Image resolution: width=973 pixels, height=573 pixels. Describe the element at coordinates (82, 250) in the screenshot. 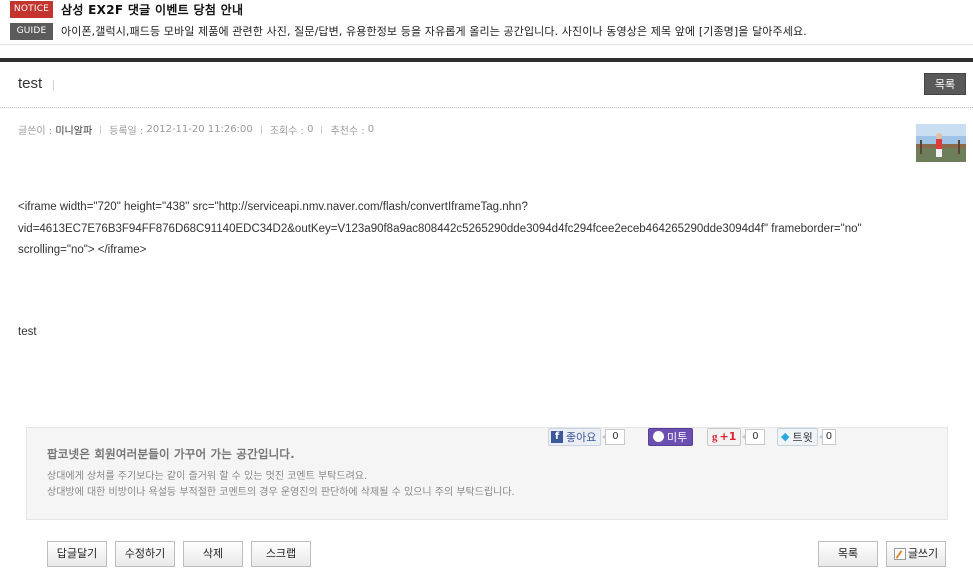

I see `content-line: scrolling="no"> </iframe>` at that location.